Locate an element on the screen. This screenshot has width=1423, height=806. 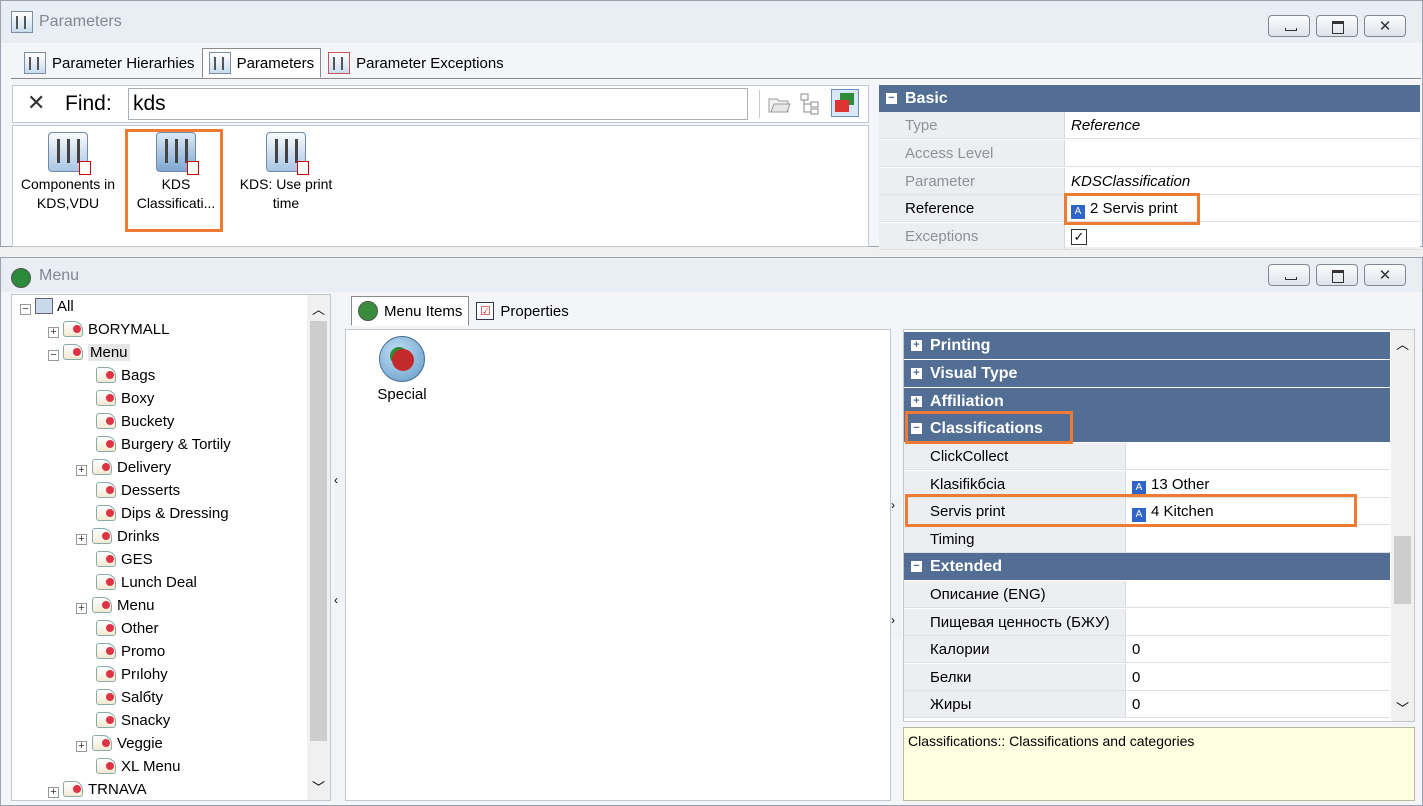
row-klasifikacia: Klasifikбcia A 13 Other is located at coordinates (1147, 484).